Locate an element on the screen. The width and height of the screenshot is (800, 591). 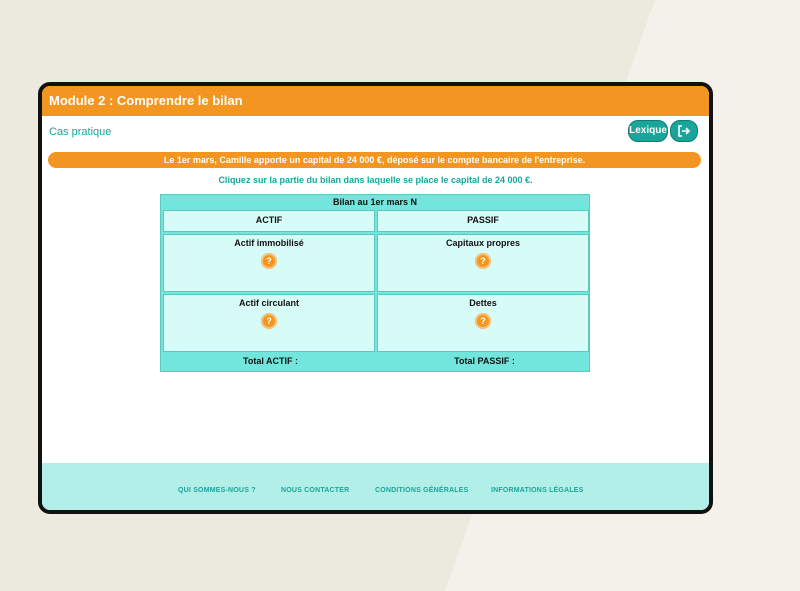
module-title: Module 2 : Comprendre le bilan is located at coordinates (375, 101).